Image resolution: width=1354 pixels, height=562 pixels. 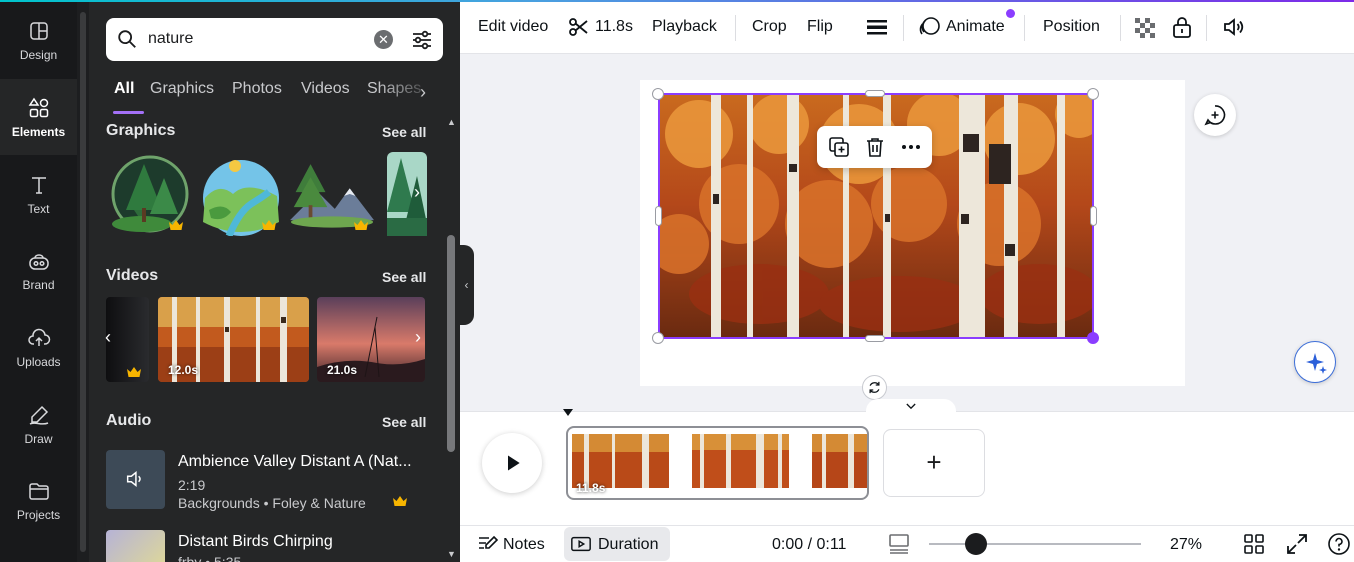 I want to click on tabs-next-icon: ›, so click(x=423, y=92).